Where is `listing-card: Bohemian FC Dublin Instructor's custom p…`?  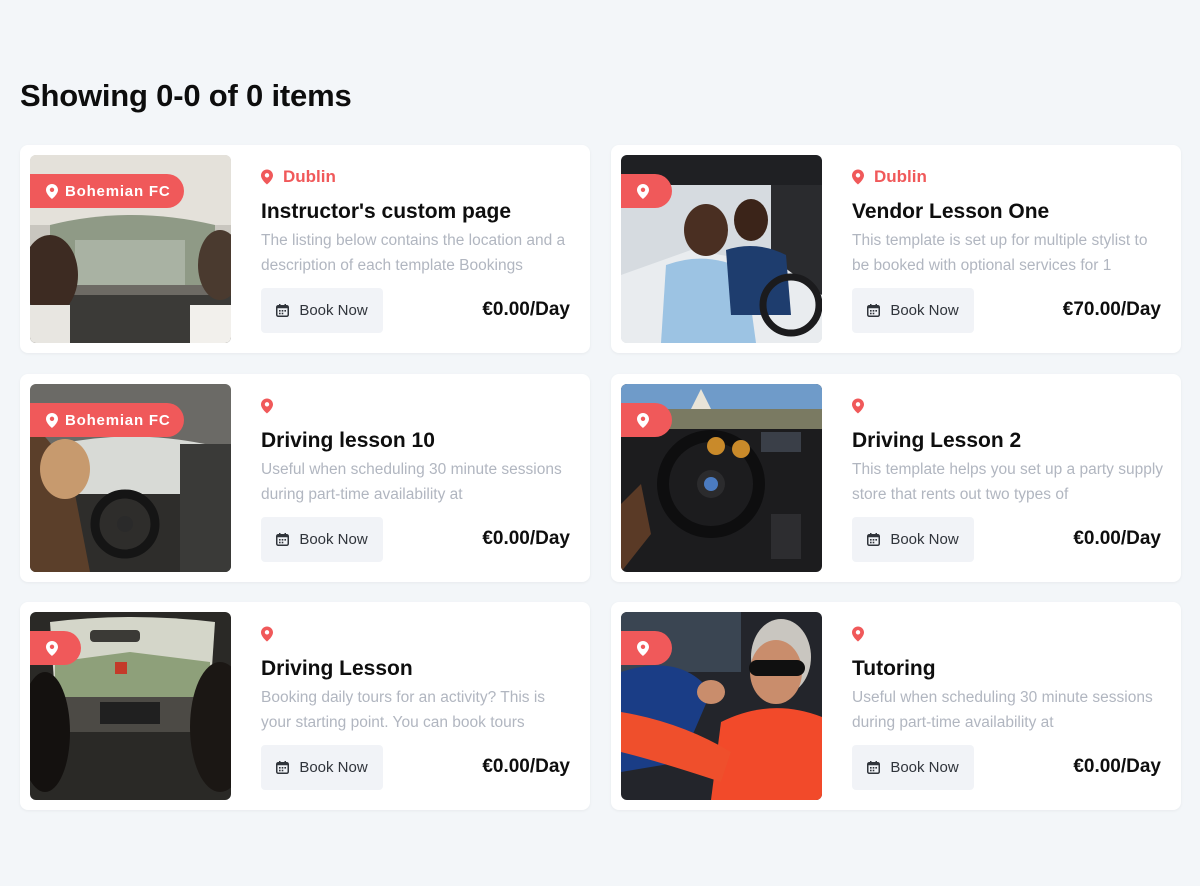 listing-card: Bohemian FC Dublin Instructor's custom p… is located at coordinates (305, 249).